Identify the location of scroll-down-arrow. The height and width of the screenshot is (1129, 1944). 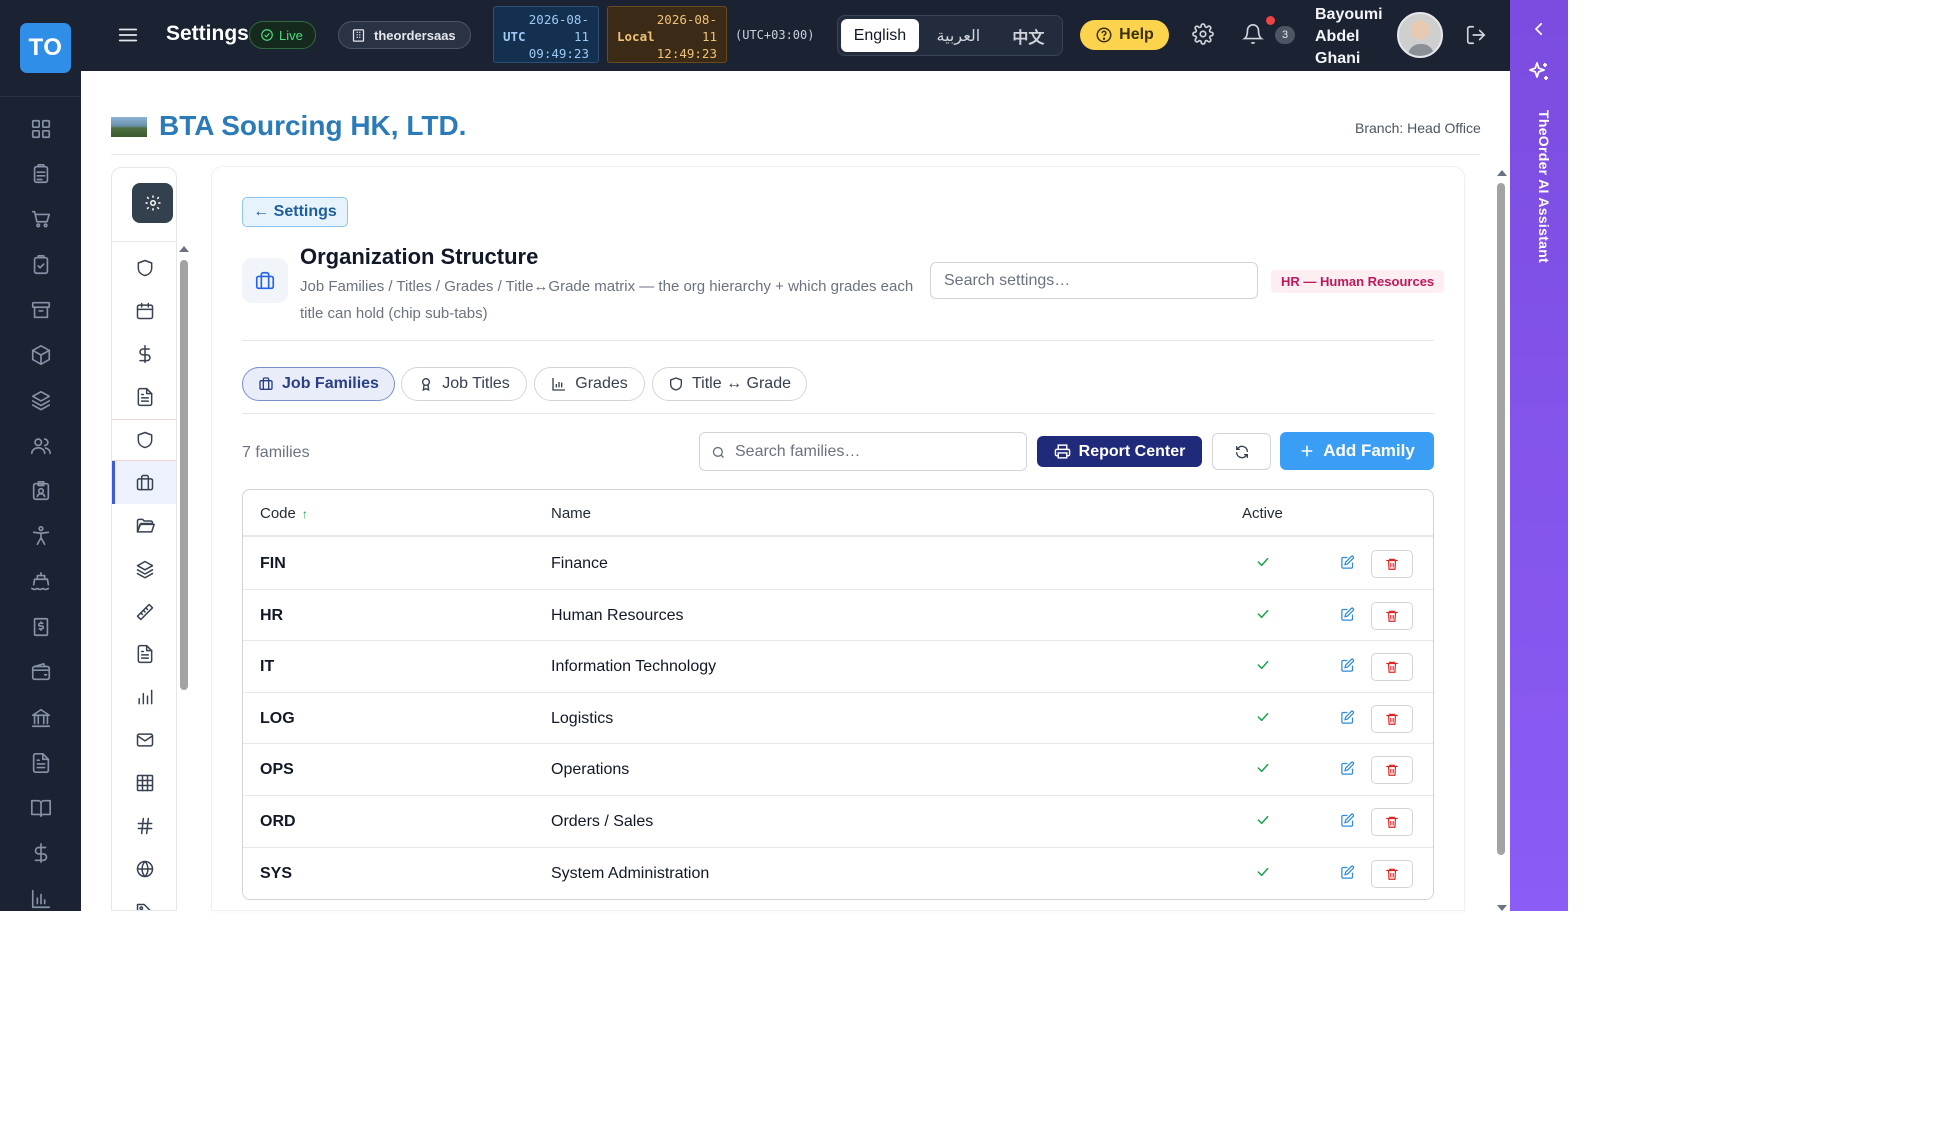
(1502, 908).